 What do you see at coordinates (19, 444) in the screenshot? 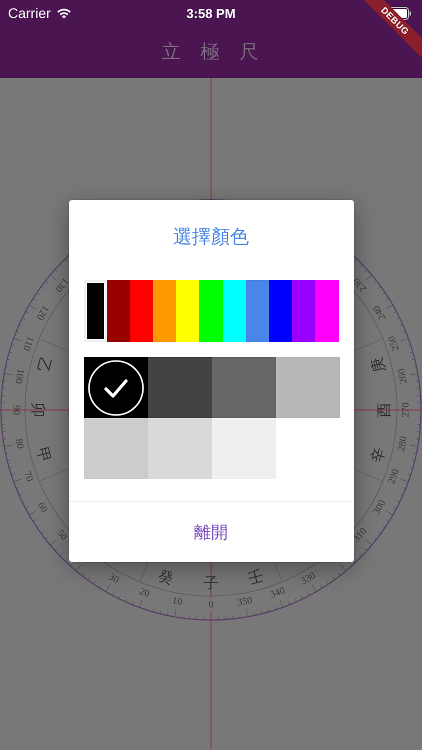
I see `degree-label: 80` at bounding box center [19, 444].